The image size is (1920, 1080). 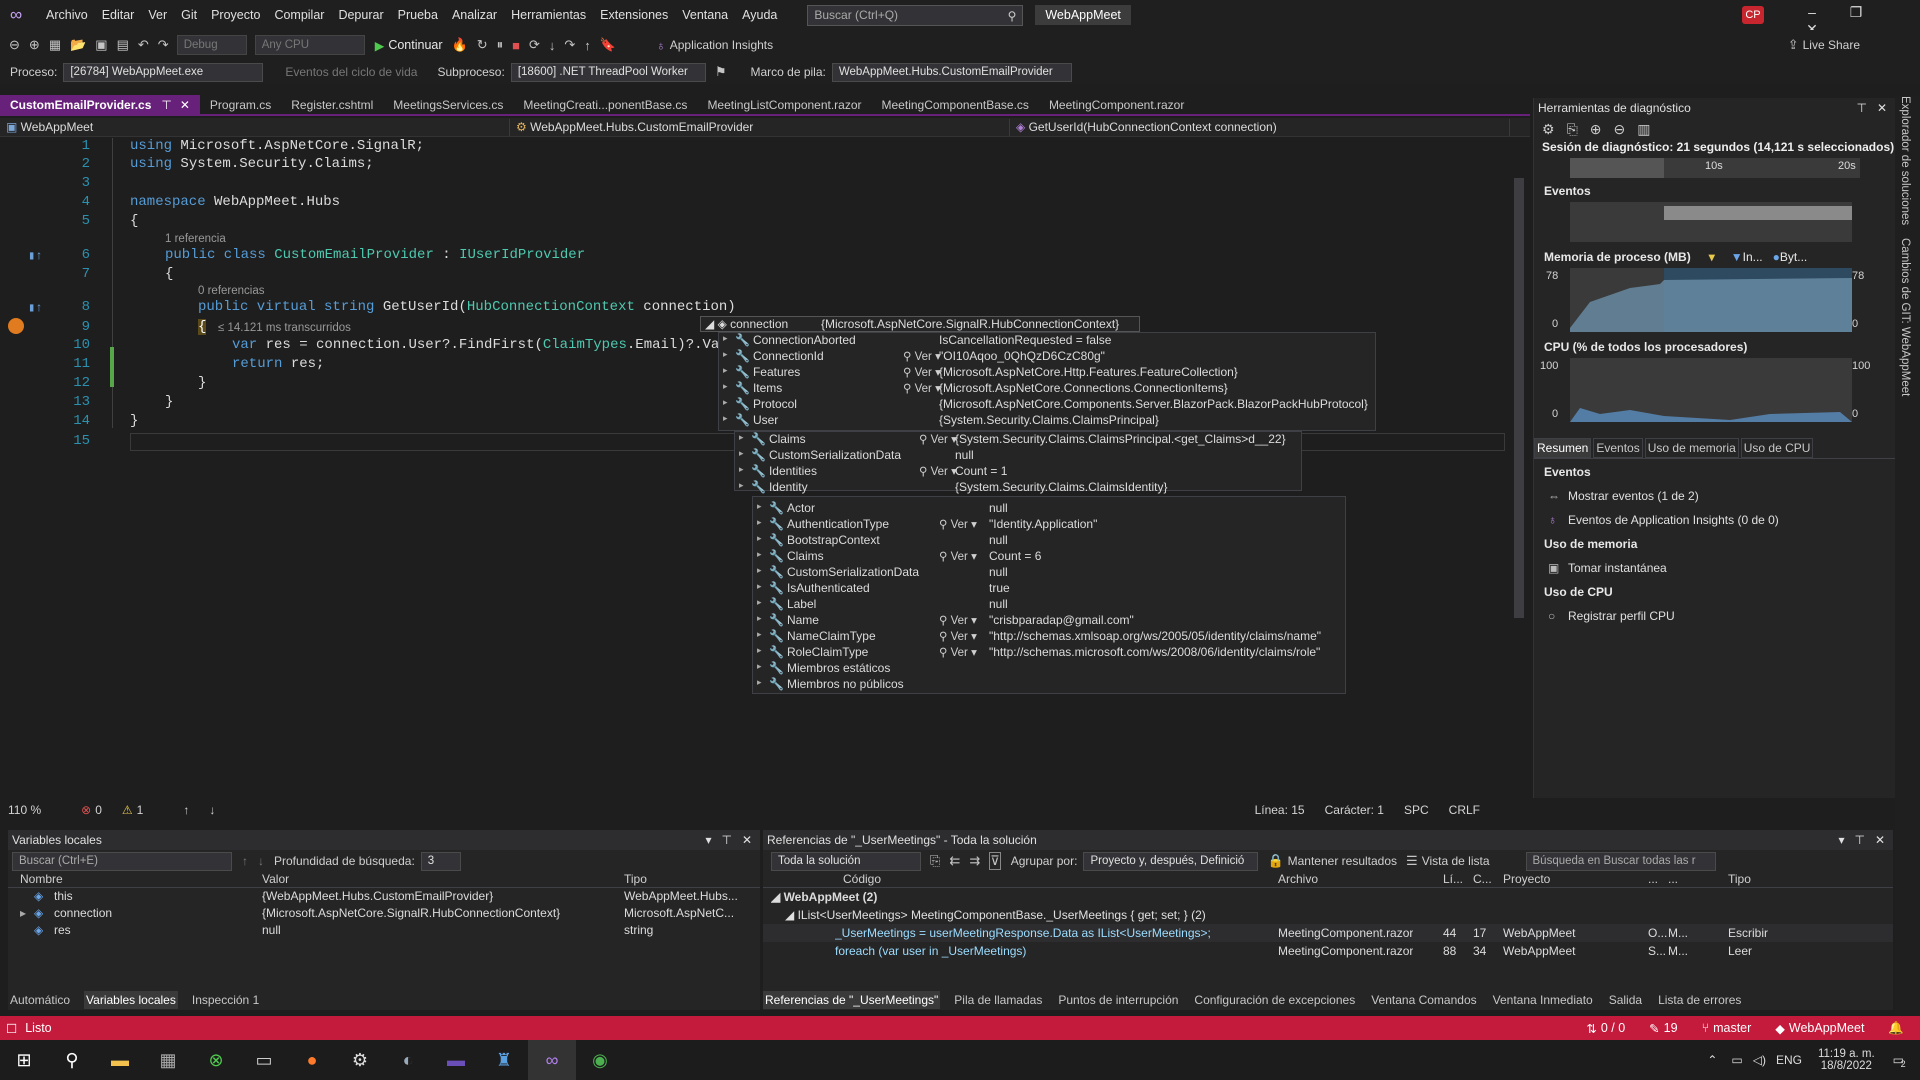 I want to click on start-icon: ⊞, so click(x=24, y=1060).